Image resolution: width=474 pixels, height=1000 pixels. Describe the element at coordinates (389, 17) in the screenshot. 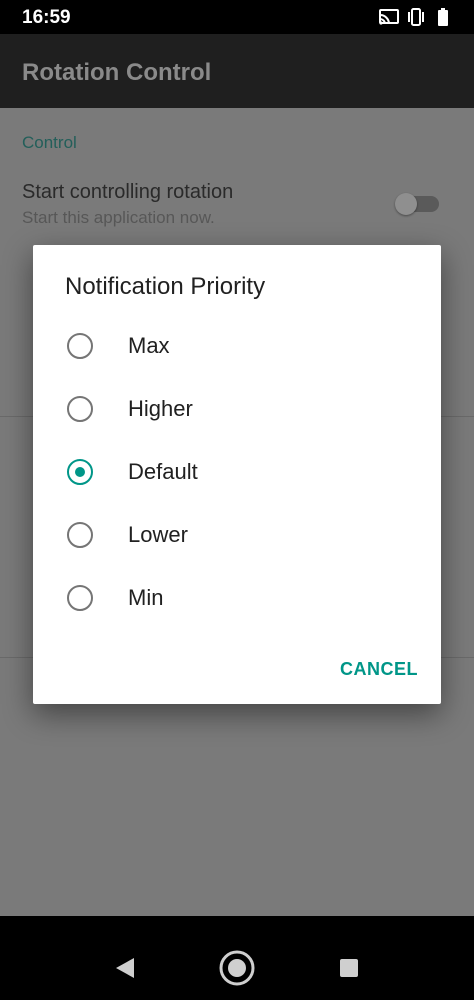

I see `cast-icon` at that location.